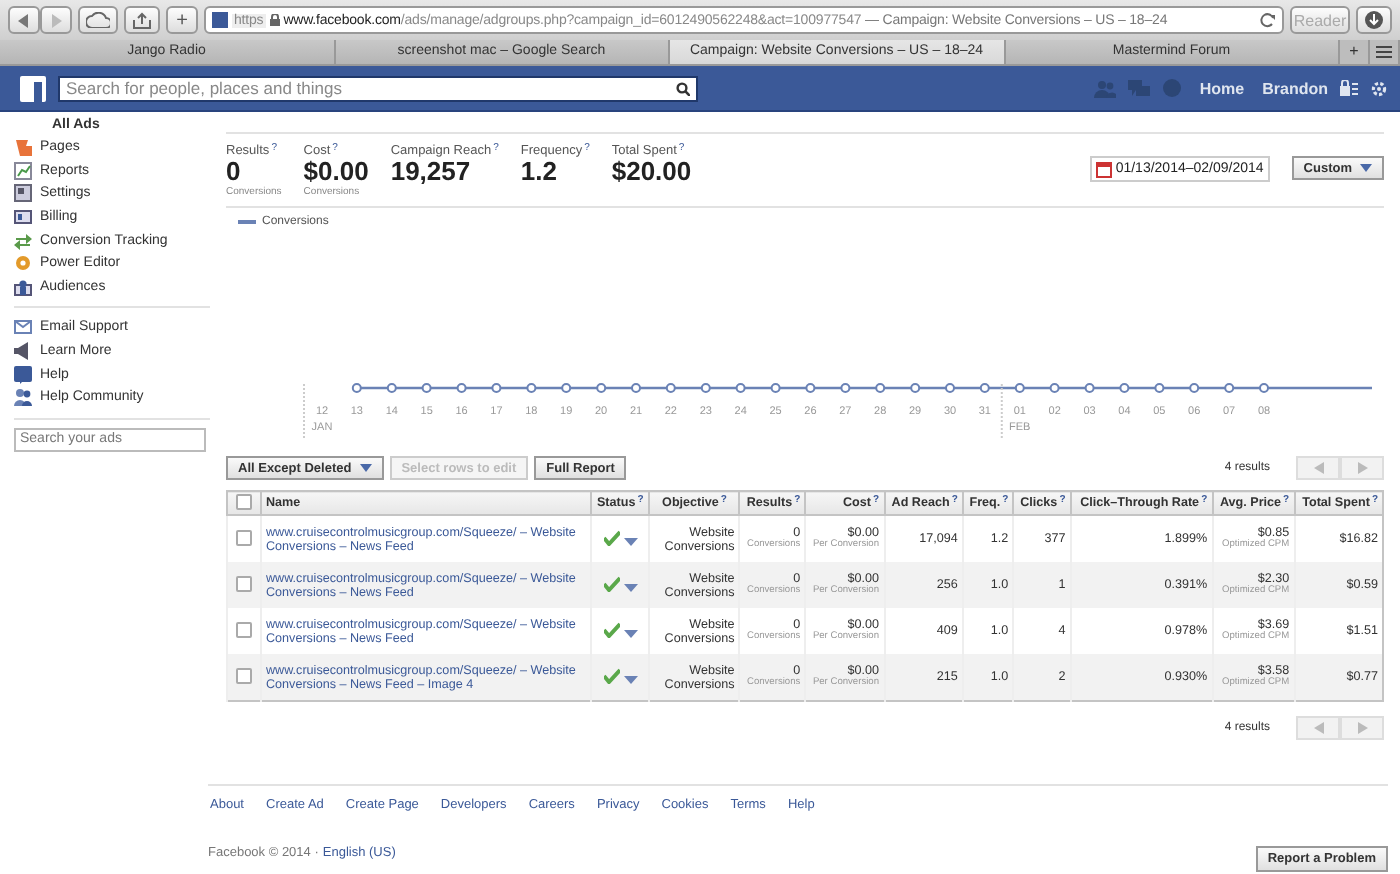 This screenshot has width=1400, height=874. What do you see at coordinates (1379, 88) in the screenshot?
I see `settings-icon` at bounding box center [1379, 88].